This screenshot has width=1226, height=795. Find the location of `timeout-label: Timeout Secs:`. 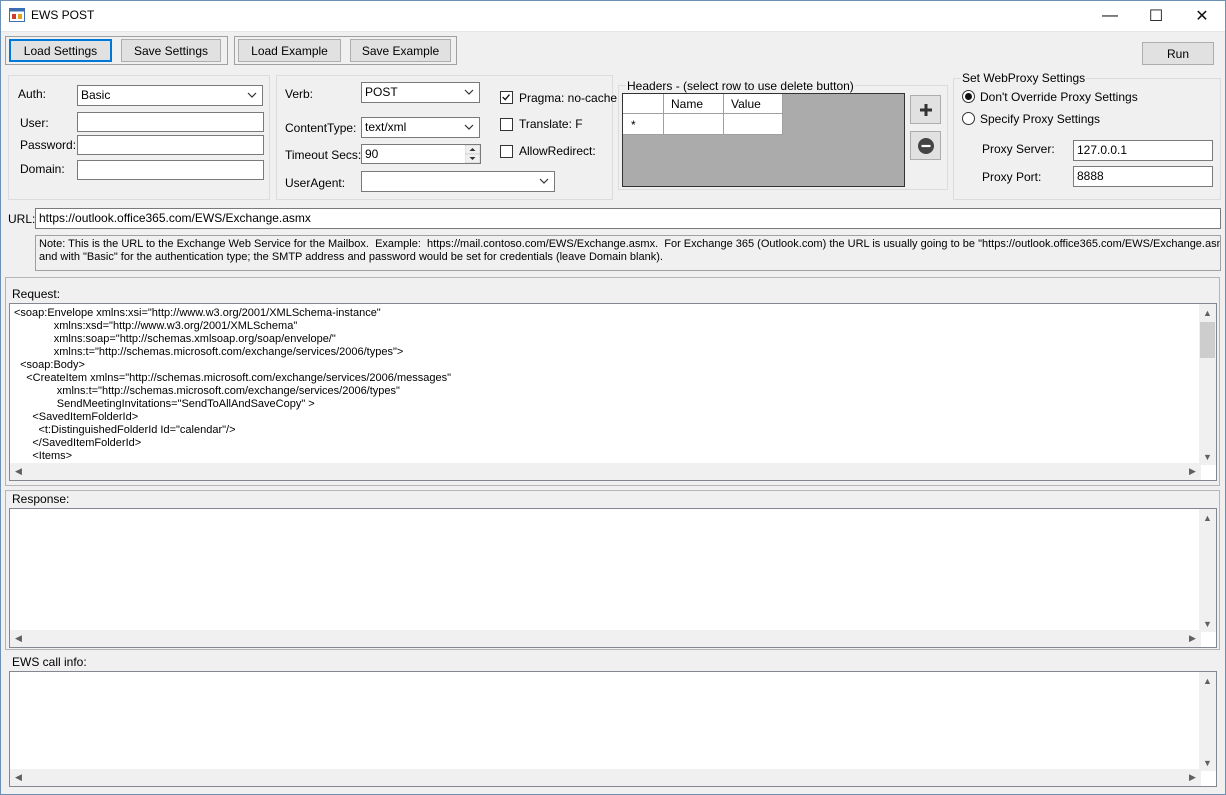

timeout-label: Timeout Secs: is located at coordinates (323, 155).